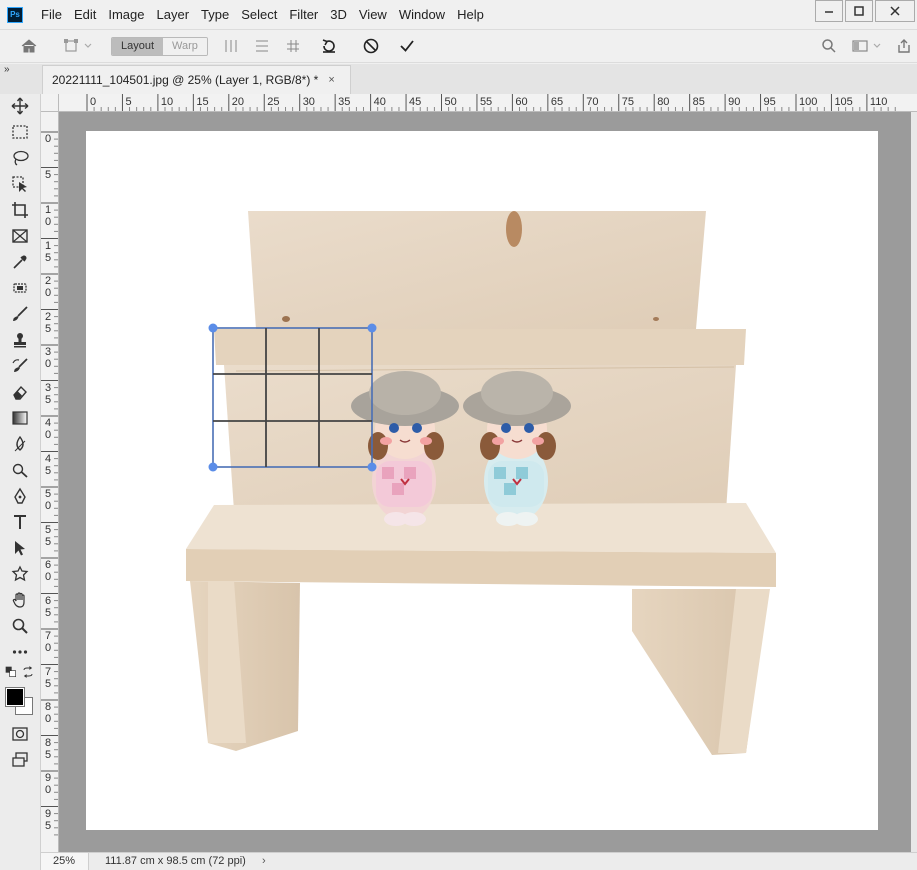 This screenshot has height=870, width=917. What do you see at coordinates (29, 46) in the screenshot?
I see `home-icon` at bounding box center [29, 46].